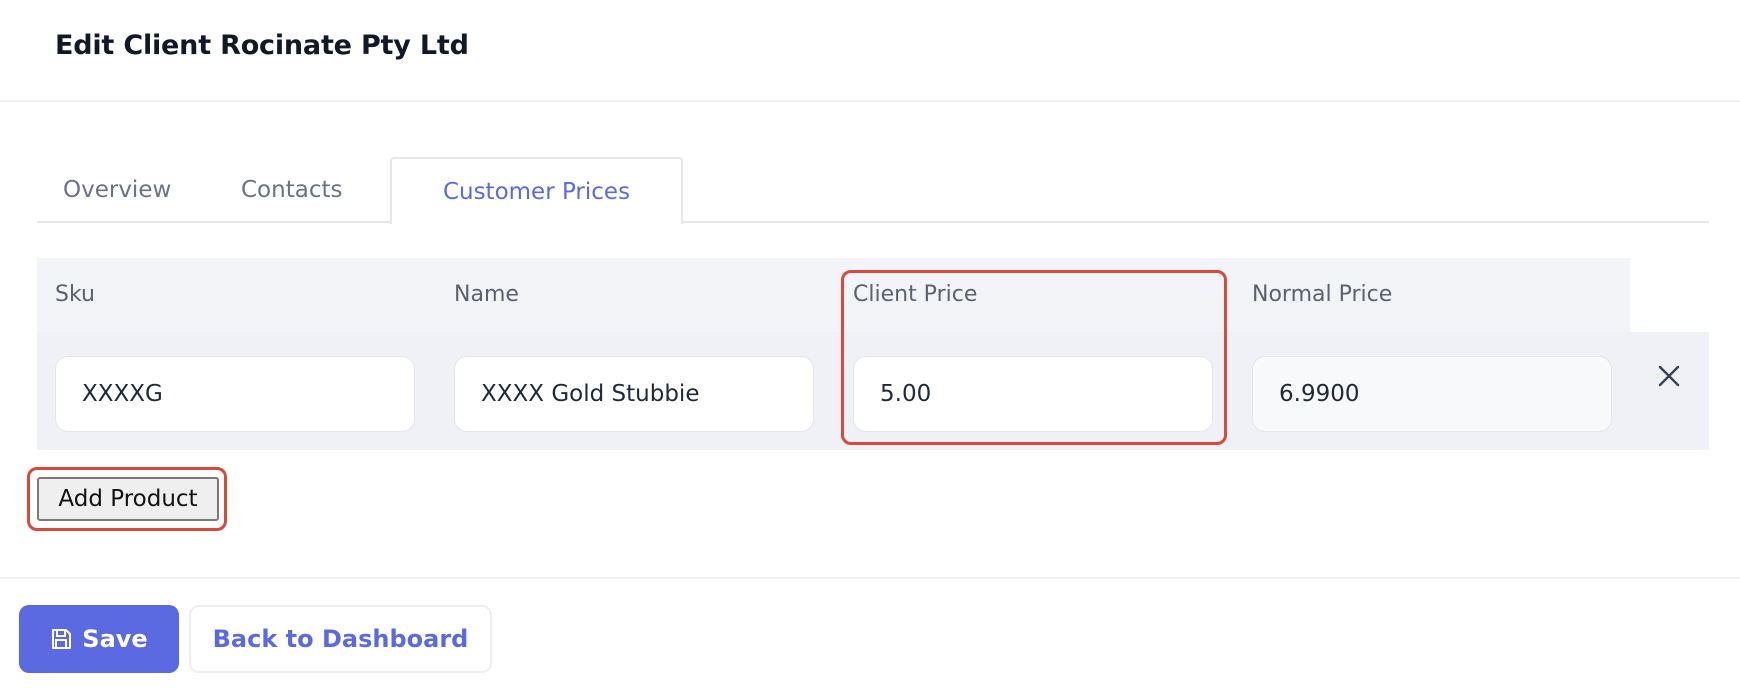  Describe the element at coordinates (870, 578) in the screenshot. I see `footer-divider` at that location.